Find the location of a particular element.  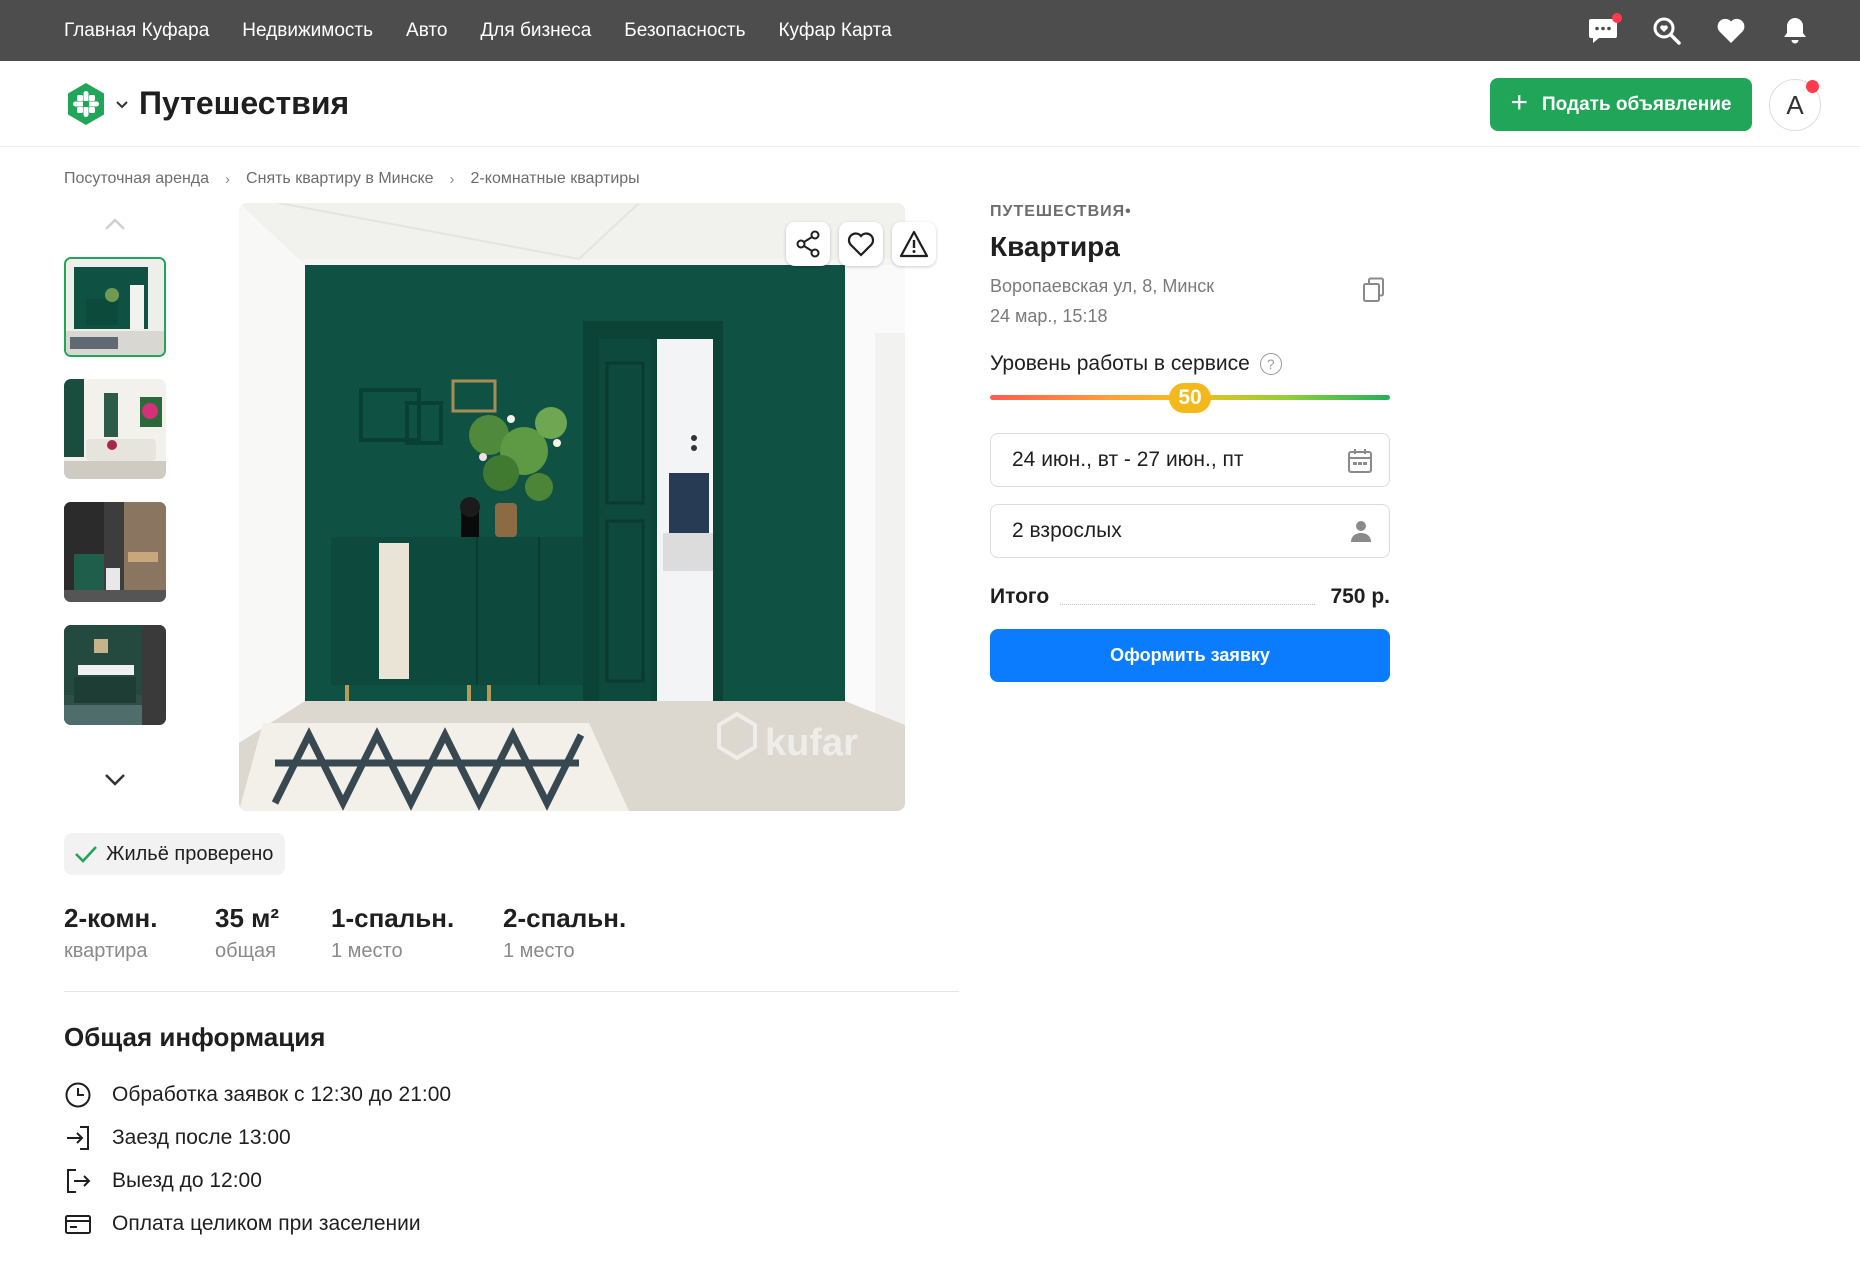

person-icon is located at coordinates (1361, 534).